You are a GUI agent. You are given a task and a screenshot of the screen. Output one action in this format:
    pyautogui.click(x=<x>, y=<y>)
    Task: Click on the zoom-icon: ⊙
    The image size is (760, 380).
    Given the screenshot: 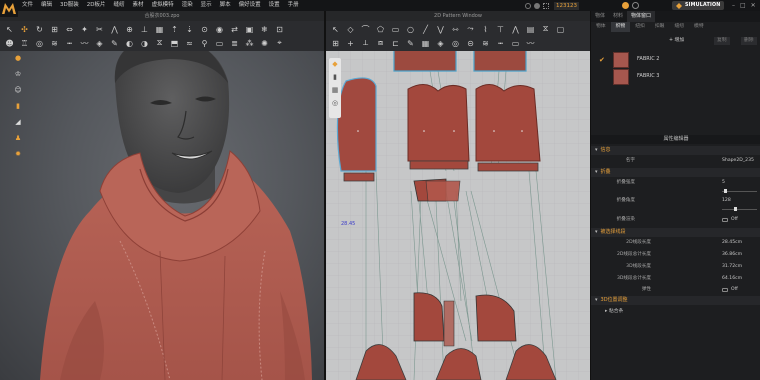 What is the action you would take?
    pyautogui.click(x=204, y=29)
    